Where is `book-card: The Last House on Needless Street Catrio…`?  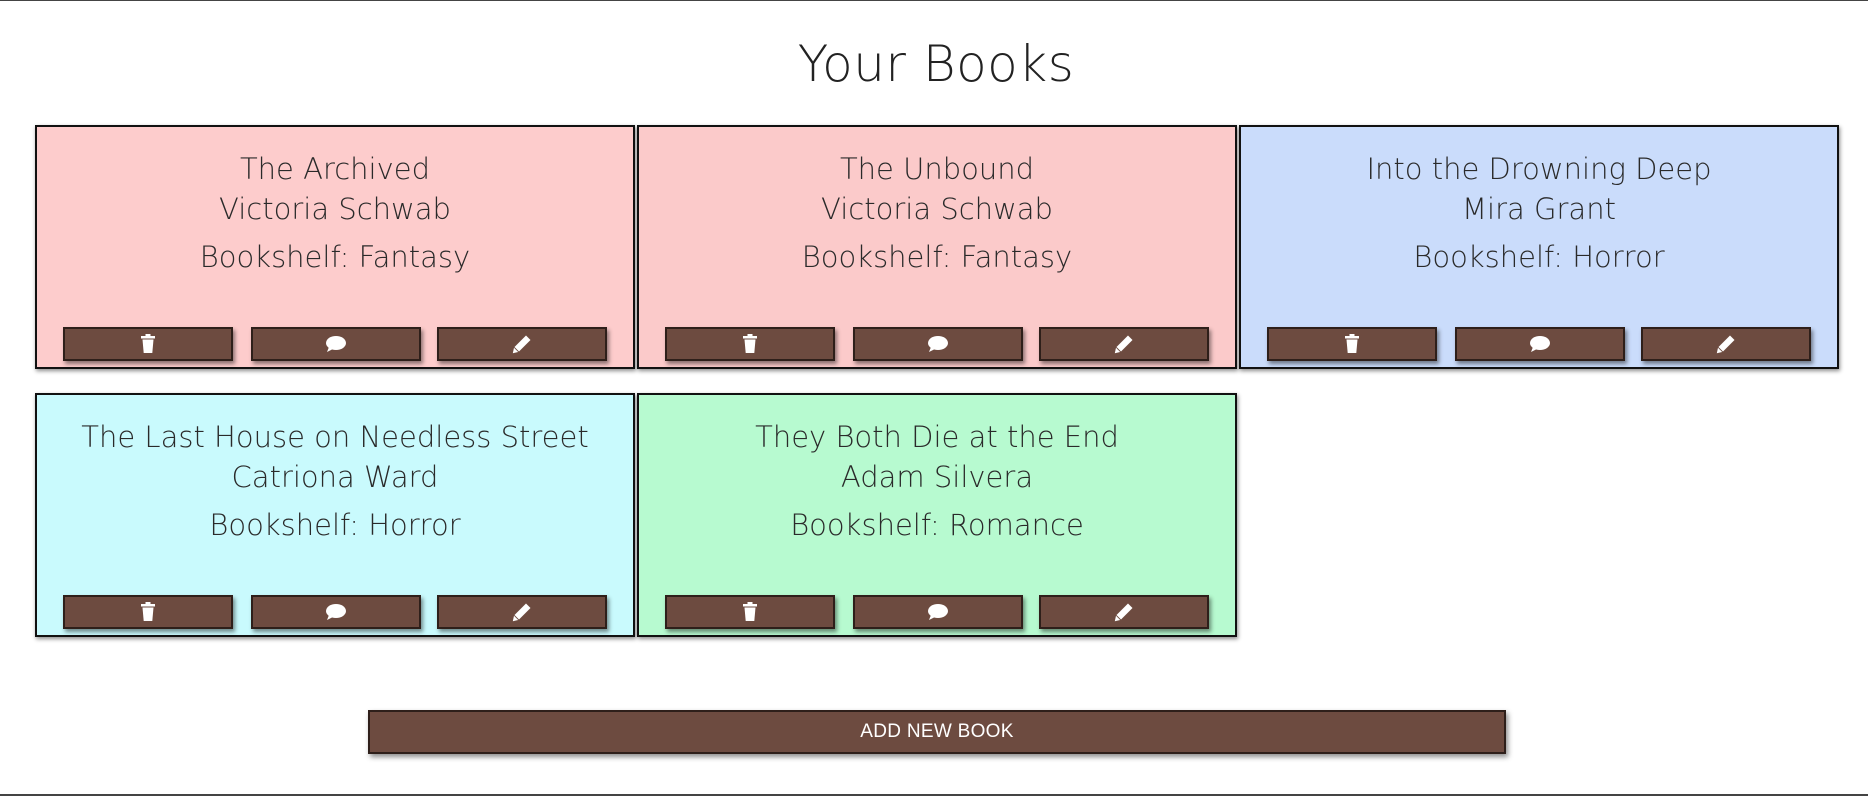
book-card: The Last House on Needless Street Catrio… is located at coordinates (335, 515).